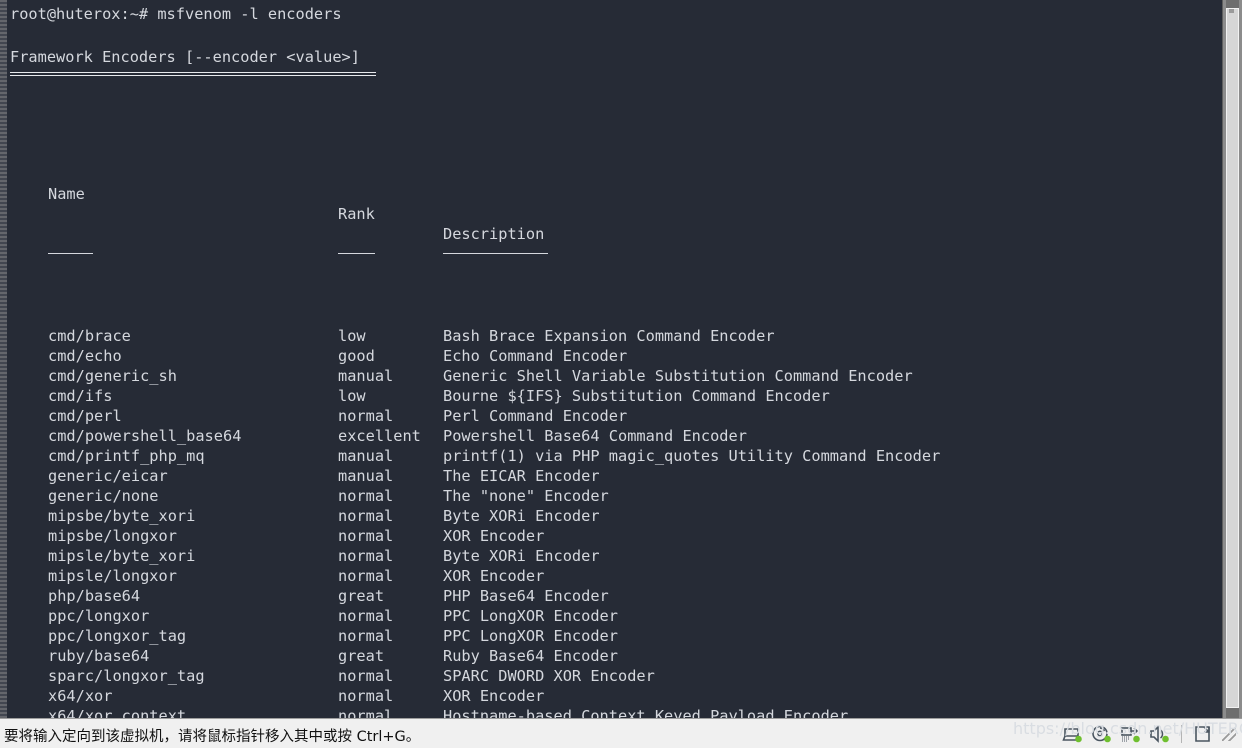  I want to click on sound-icon, so click(1160, 734).